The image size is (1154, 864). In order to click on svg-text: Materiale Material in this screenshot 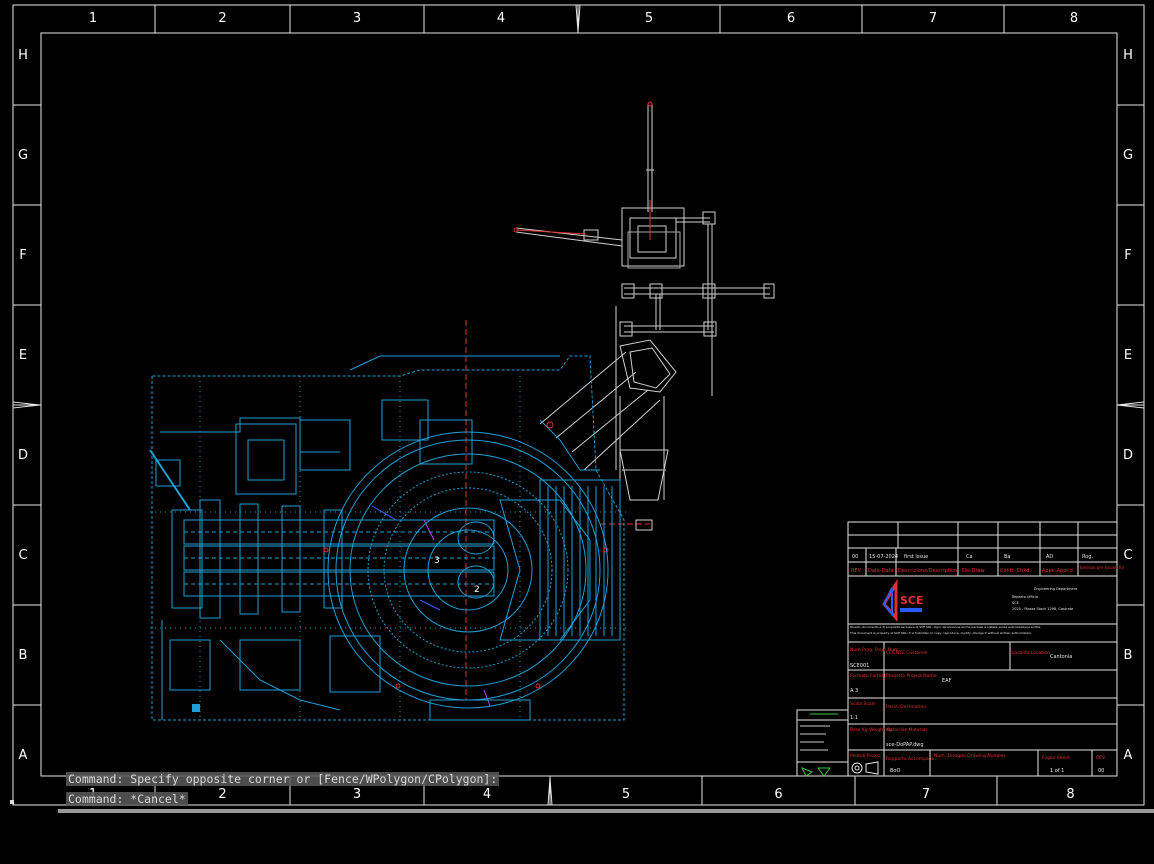, I will do `click(906, 730)`.